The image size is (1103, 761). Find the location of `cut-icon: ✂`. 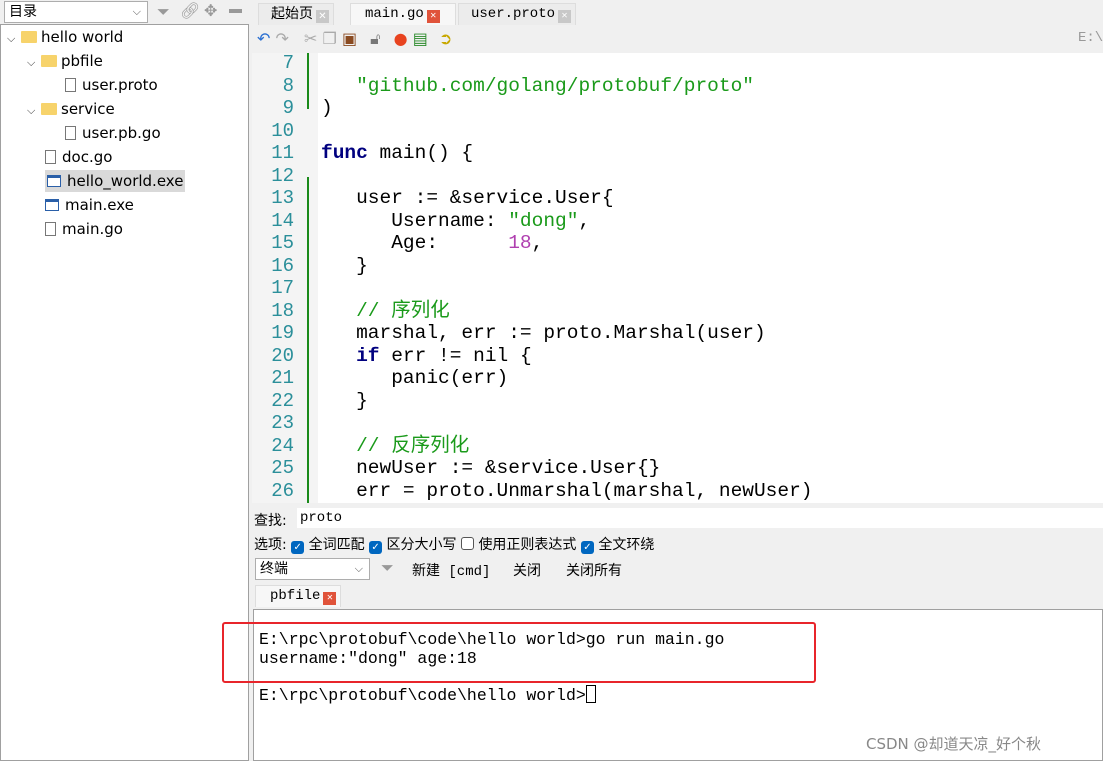

cut-icon: ✂ is located at coordinates (310, 38).